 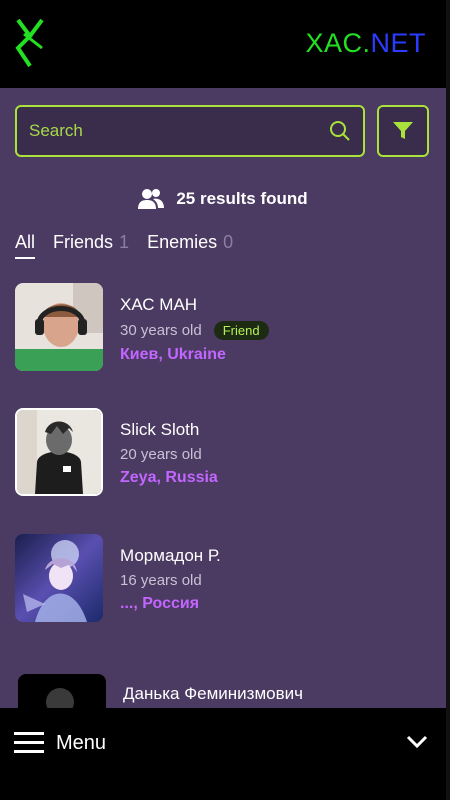 I want to click on results-summary: 25 results found, so click(x=223, y=199).